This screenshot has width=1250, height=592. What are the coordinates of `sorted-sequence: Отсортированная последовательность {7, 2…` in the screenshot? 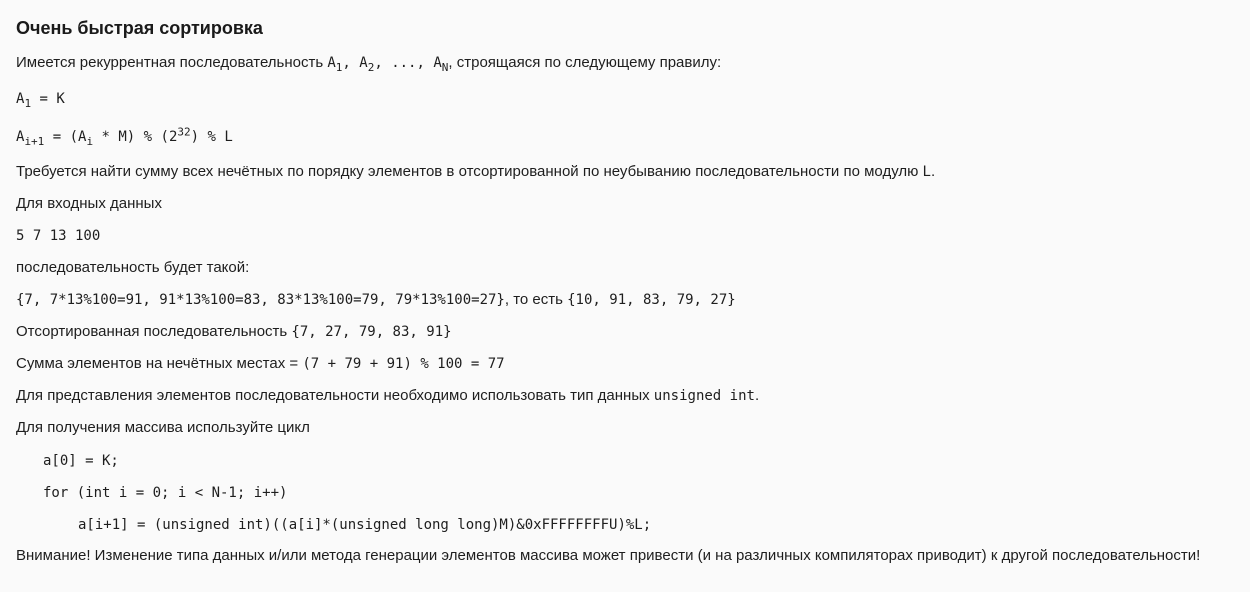 It's located at (234, 331).